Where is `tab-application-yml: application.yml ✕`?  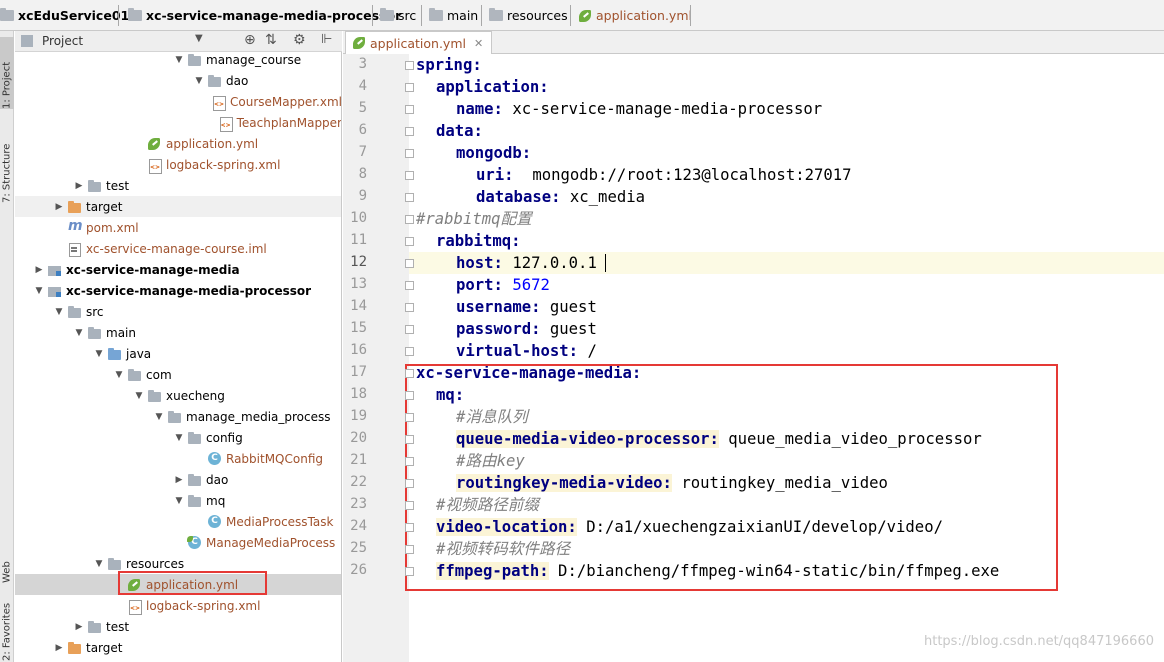
tab-application-yml: application.yml ✕ is located at coordinates (419, 42).